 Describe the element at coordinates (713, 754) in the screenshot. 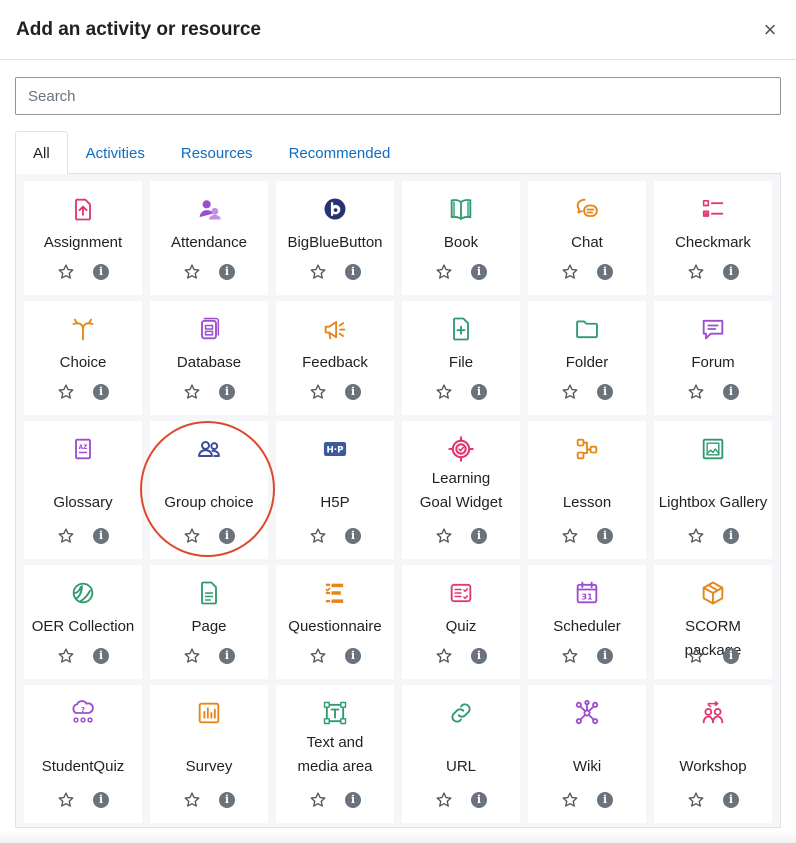

I see `activity-card-workshop: Workshop i` at that location.